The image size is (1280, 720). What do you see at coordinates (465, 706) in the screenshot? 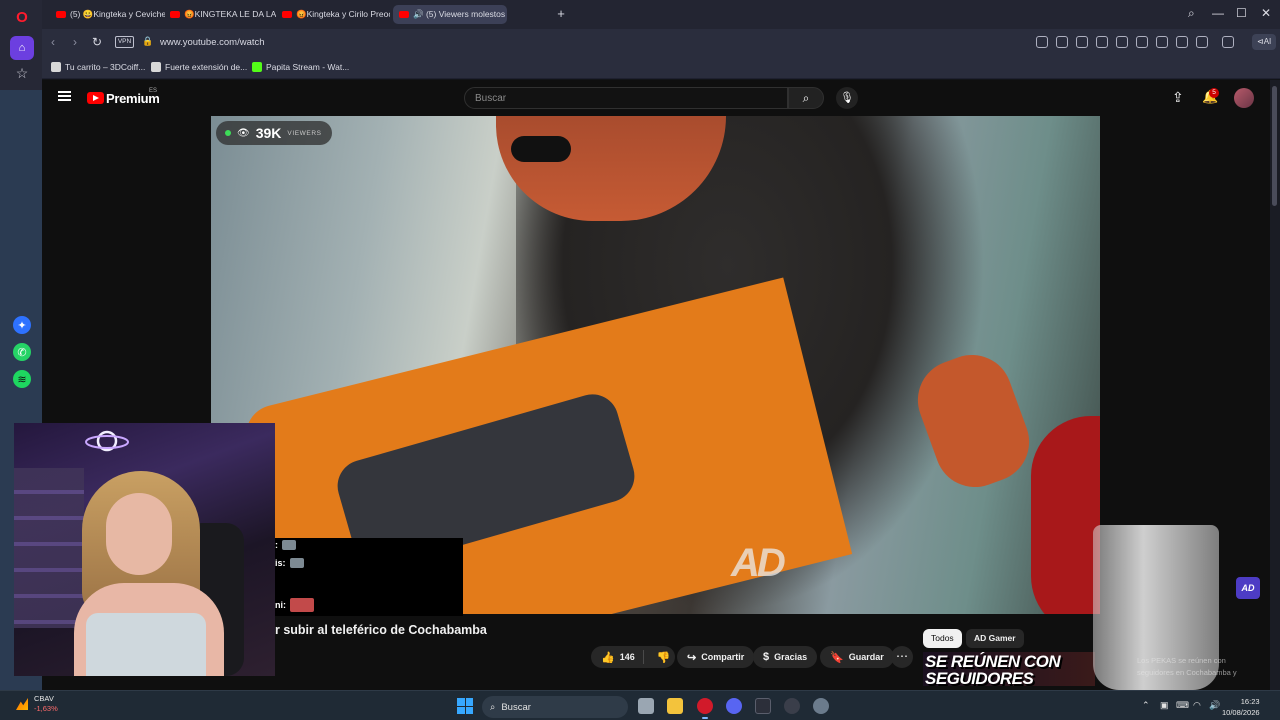
I see `windows-start-icon` at bounding box center [465, 706].